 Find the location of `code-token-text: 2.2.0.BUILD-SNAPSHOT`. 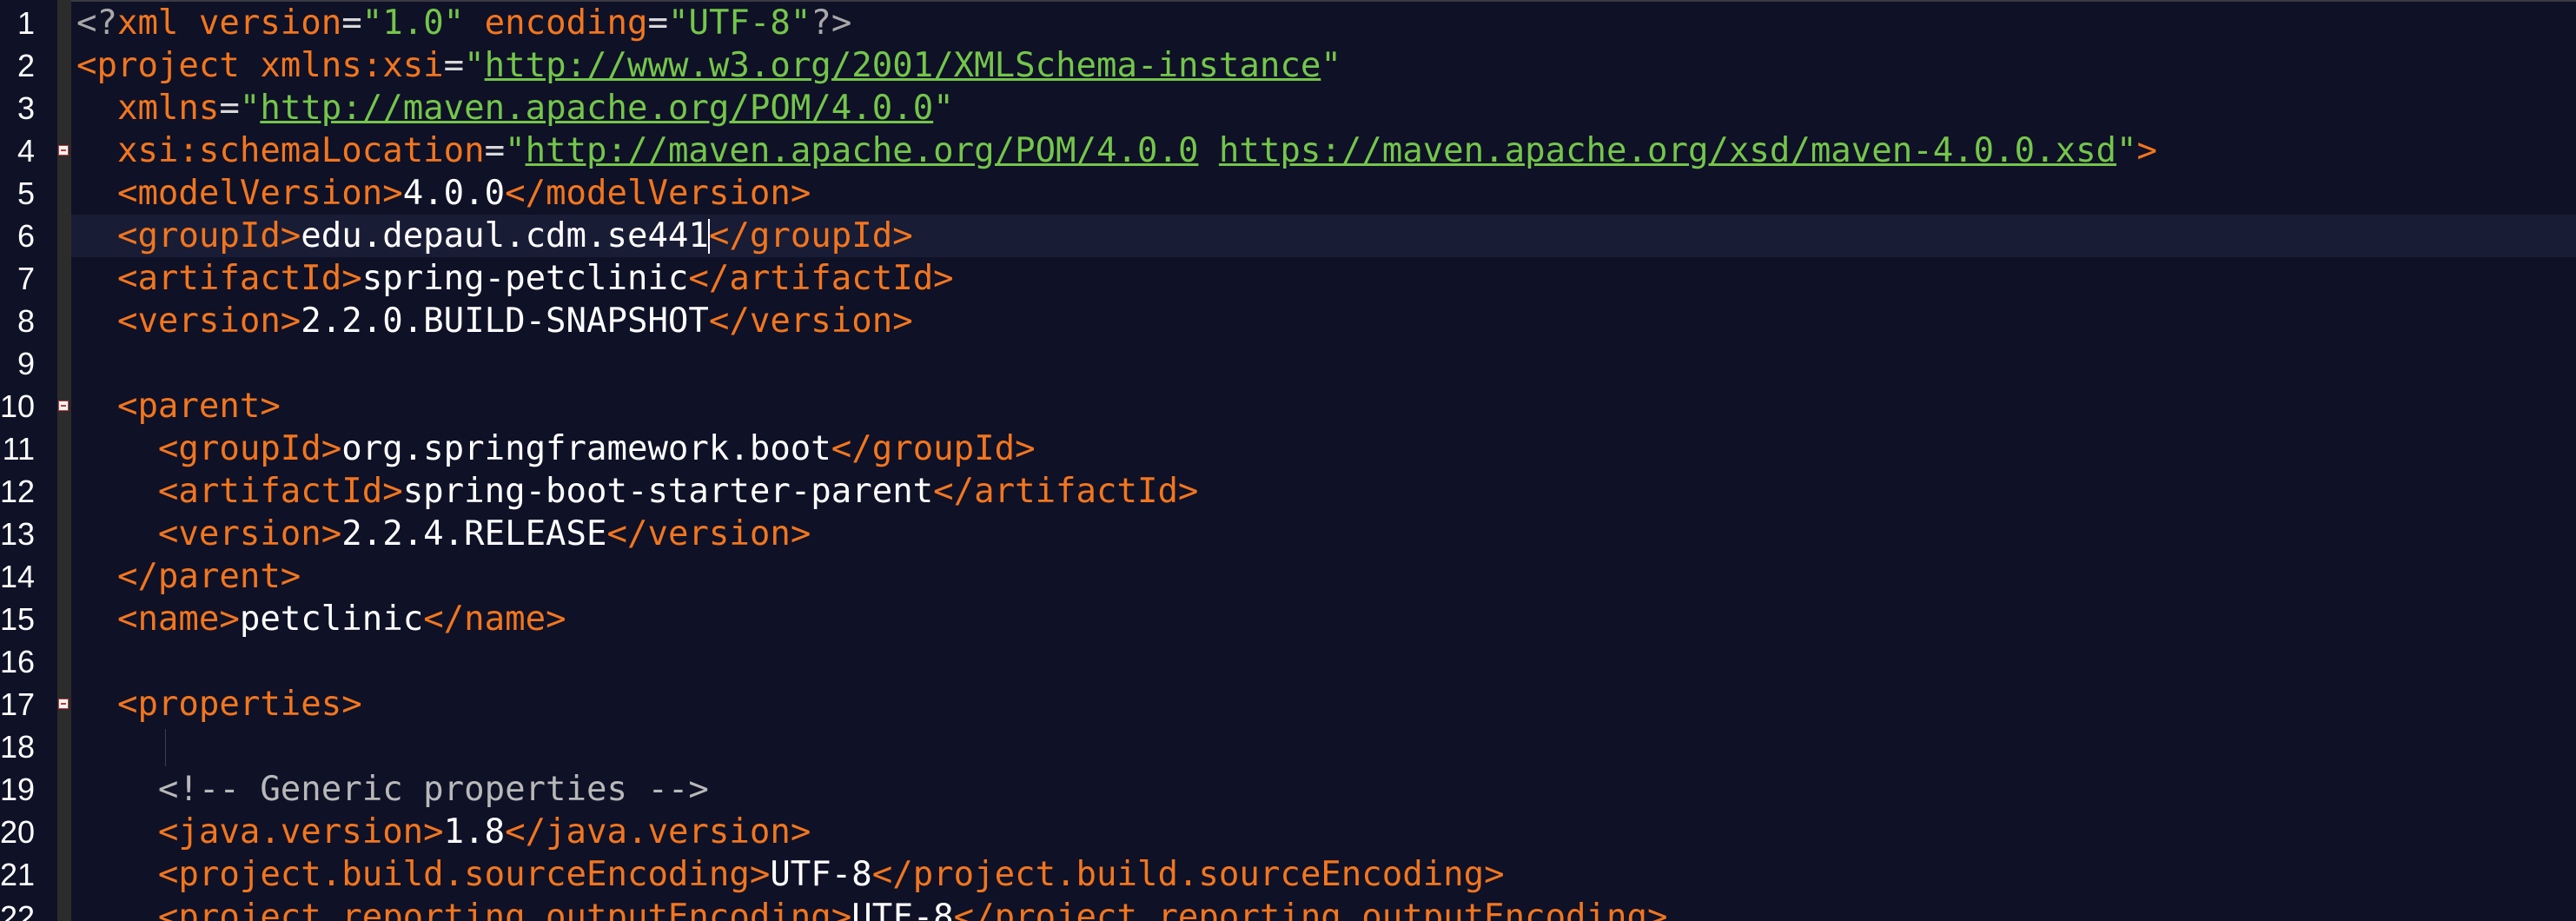

code-token-text: 2.2.0.BUILD-SNAPSHOT is located at coordinates (505, 321).